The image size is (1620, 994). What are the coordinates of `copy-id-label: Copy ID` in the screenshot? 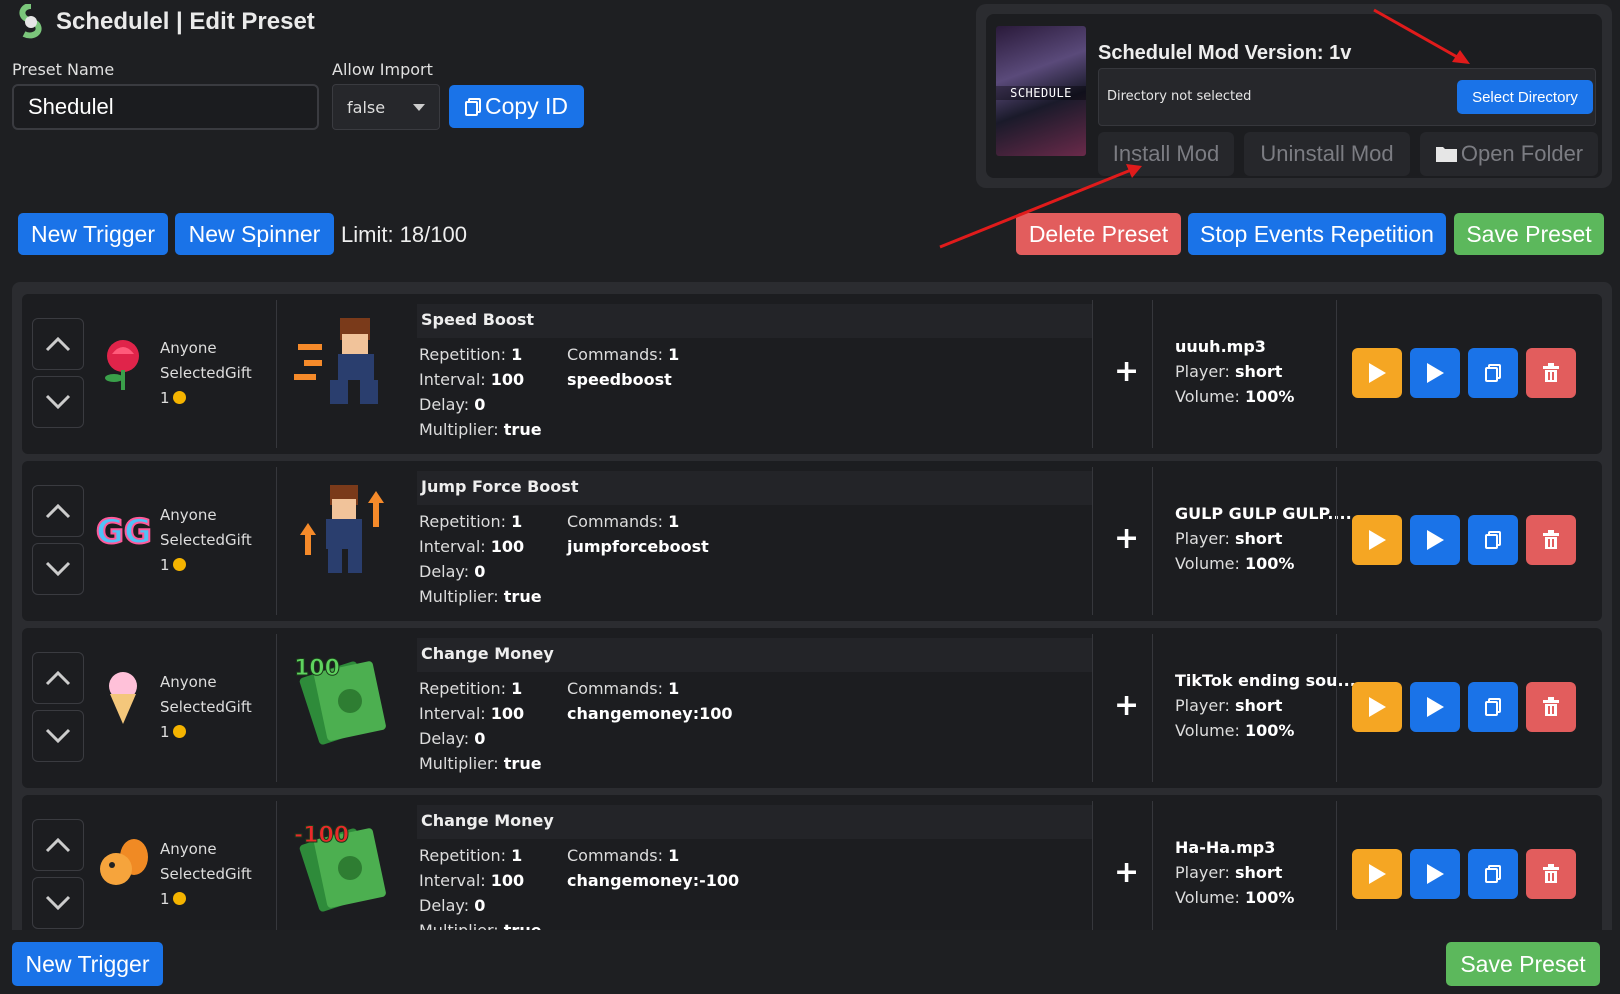 It's located at (526, 106).